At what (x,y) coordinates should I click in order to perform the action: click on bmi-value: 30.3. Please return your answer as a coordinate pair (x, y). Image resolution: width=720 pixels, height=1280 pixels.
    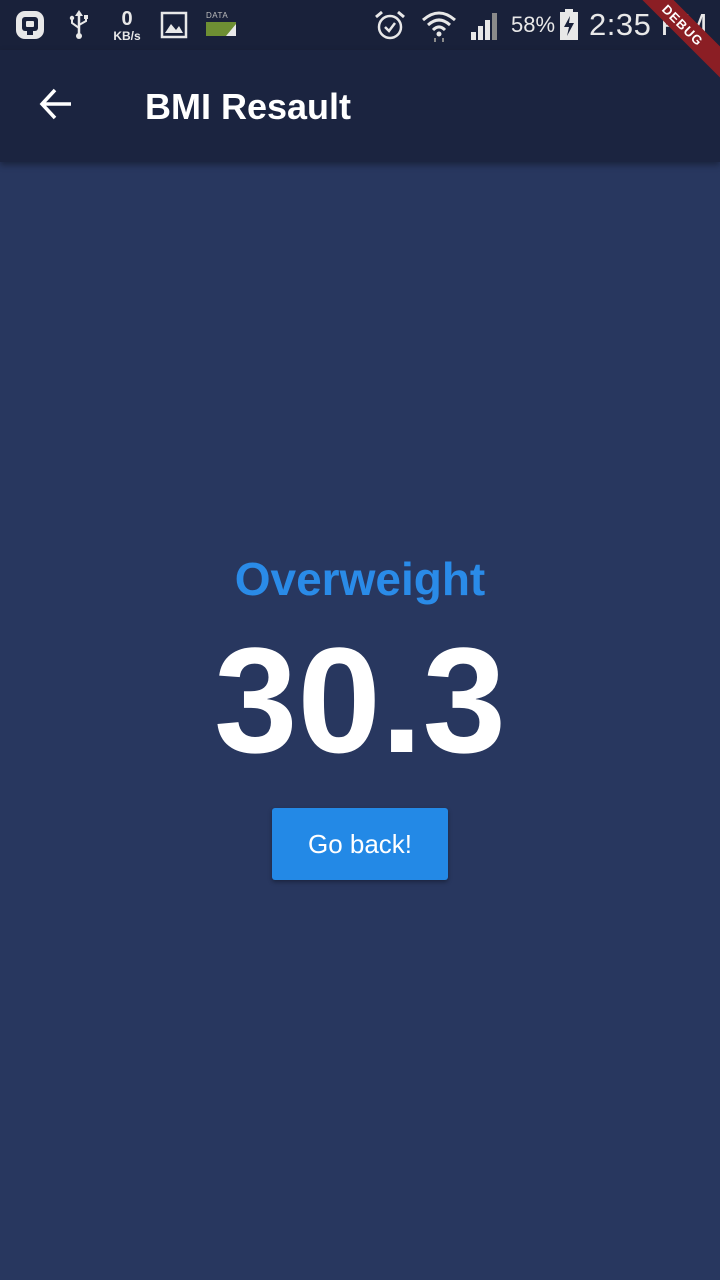
    Looking at the image, I should click on (360, 700).